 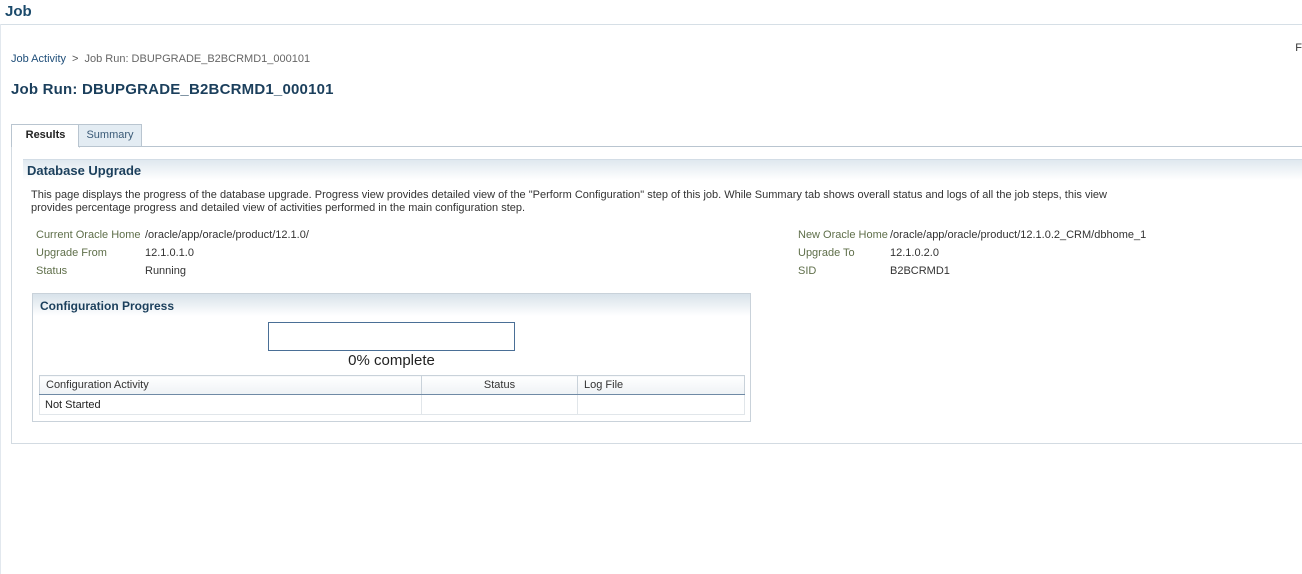 I want to click on header-title: Job, so click(x=18, y=11).